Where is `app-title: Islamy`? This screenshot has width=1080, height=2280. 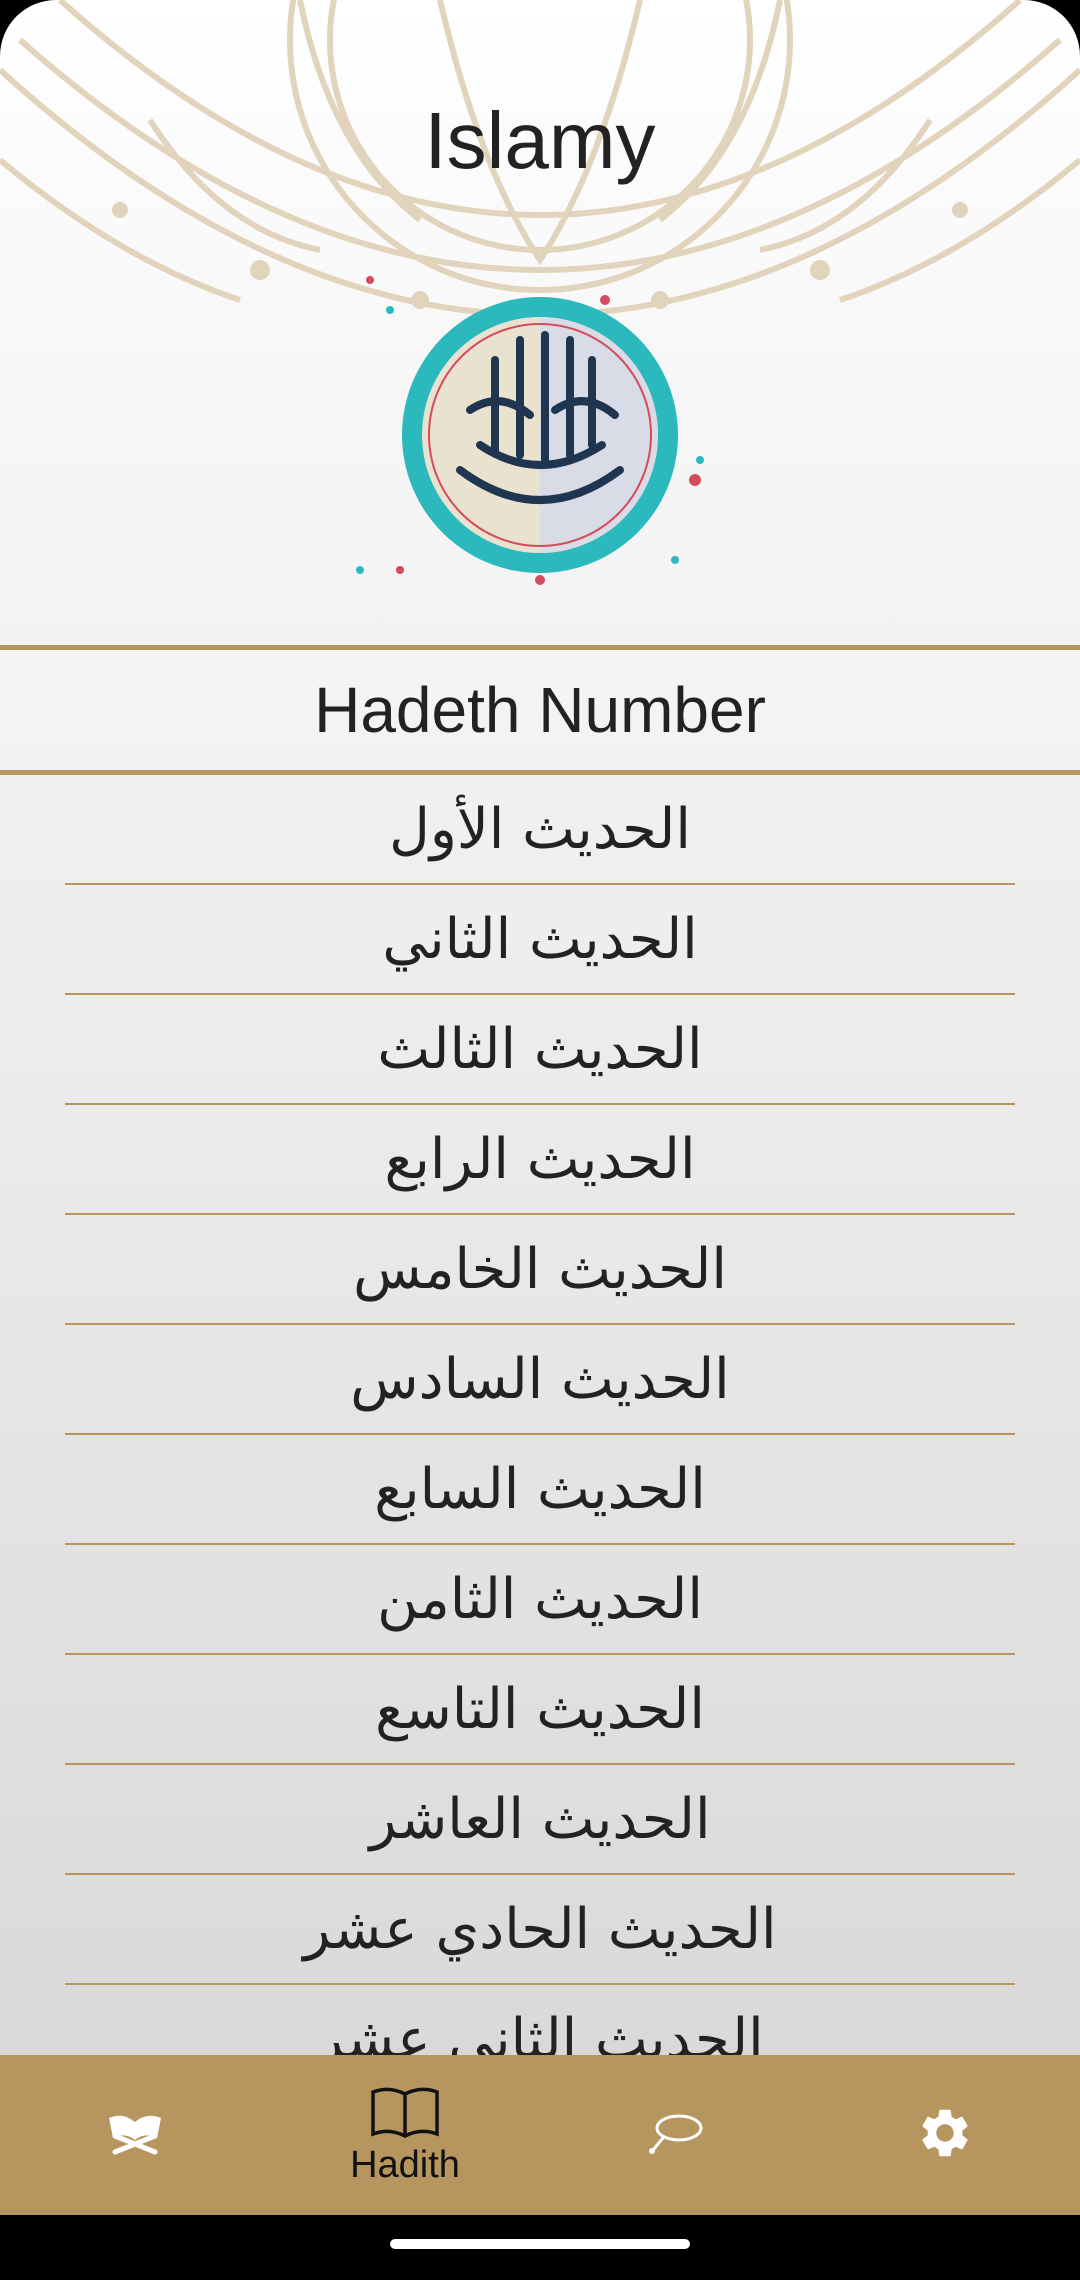 app-title: Islamy is located at coordinates (540, 140).